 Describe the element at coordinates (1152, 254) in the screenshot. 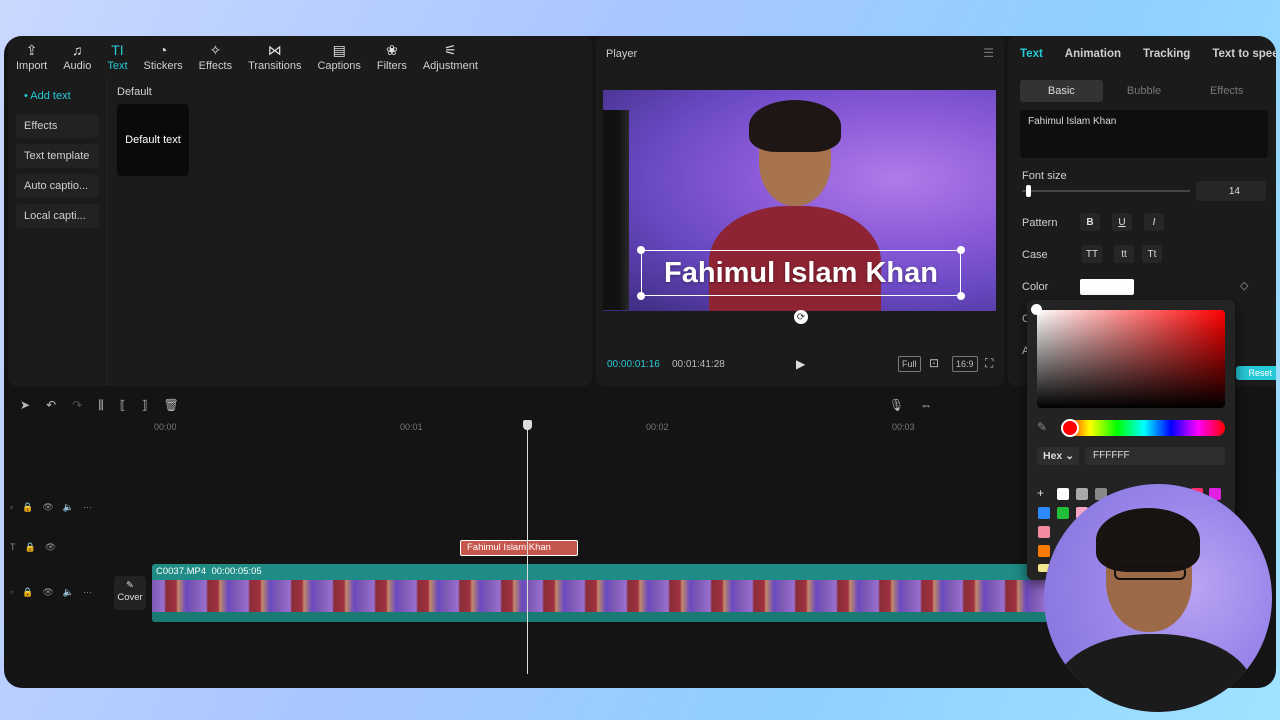

I see `titlecase-button: Tt` at that location.